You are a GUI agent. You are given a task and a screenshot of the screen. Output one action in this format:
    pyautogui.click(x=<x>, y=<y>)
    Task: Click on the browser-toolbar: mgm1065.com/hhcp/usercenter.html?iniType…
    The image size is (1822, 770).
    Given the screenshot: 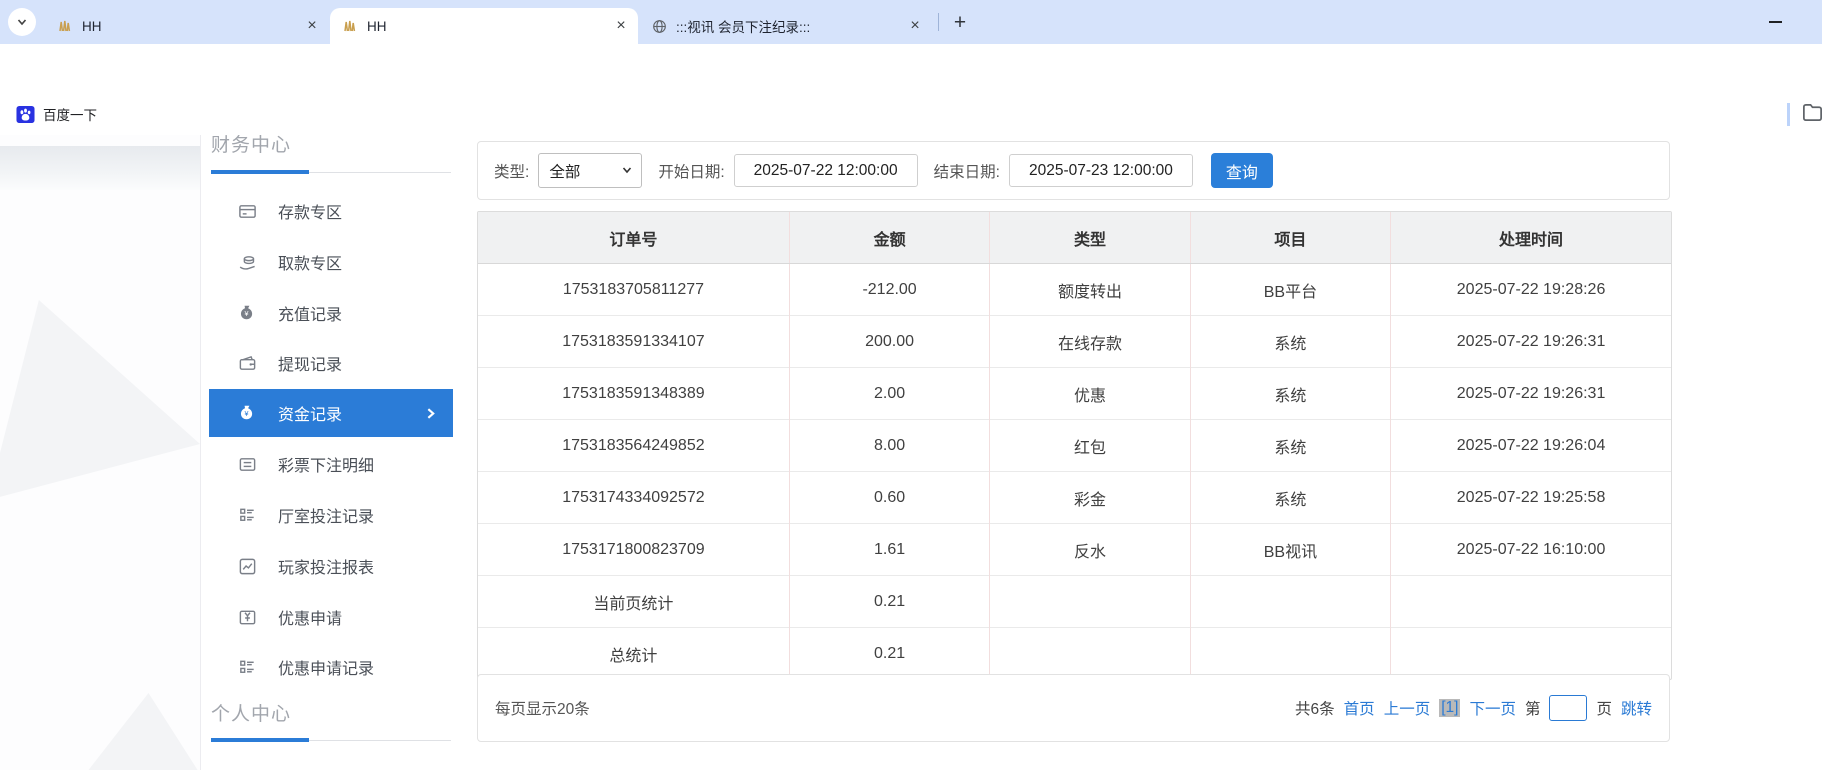 What is the action you would take?
    pyautogui.click(x=911, y=87)
    